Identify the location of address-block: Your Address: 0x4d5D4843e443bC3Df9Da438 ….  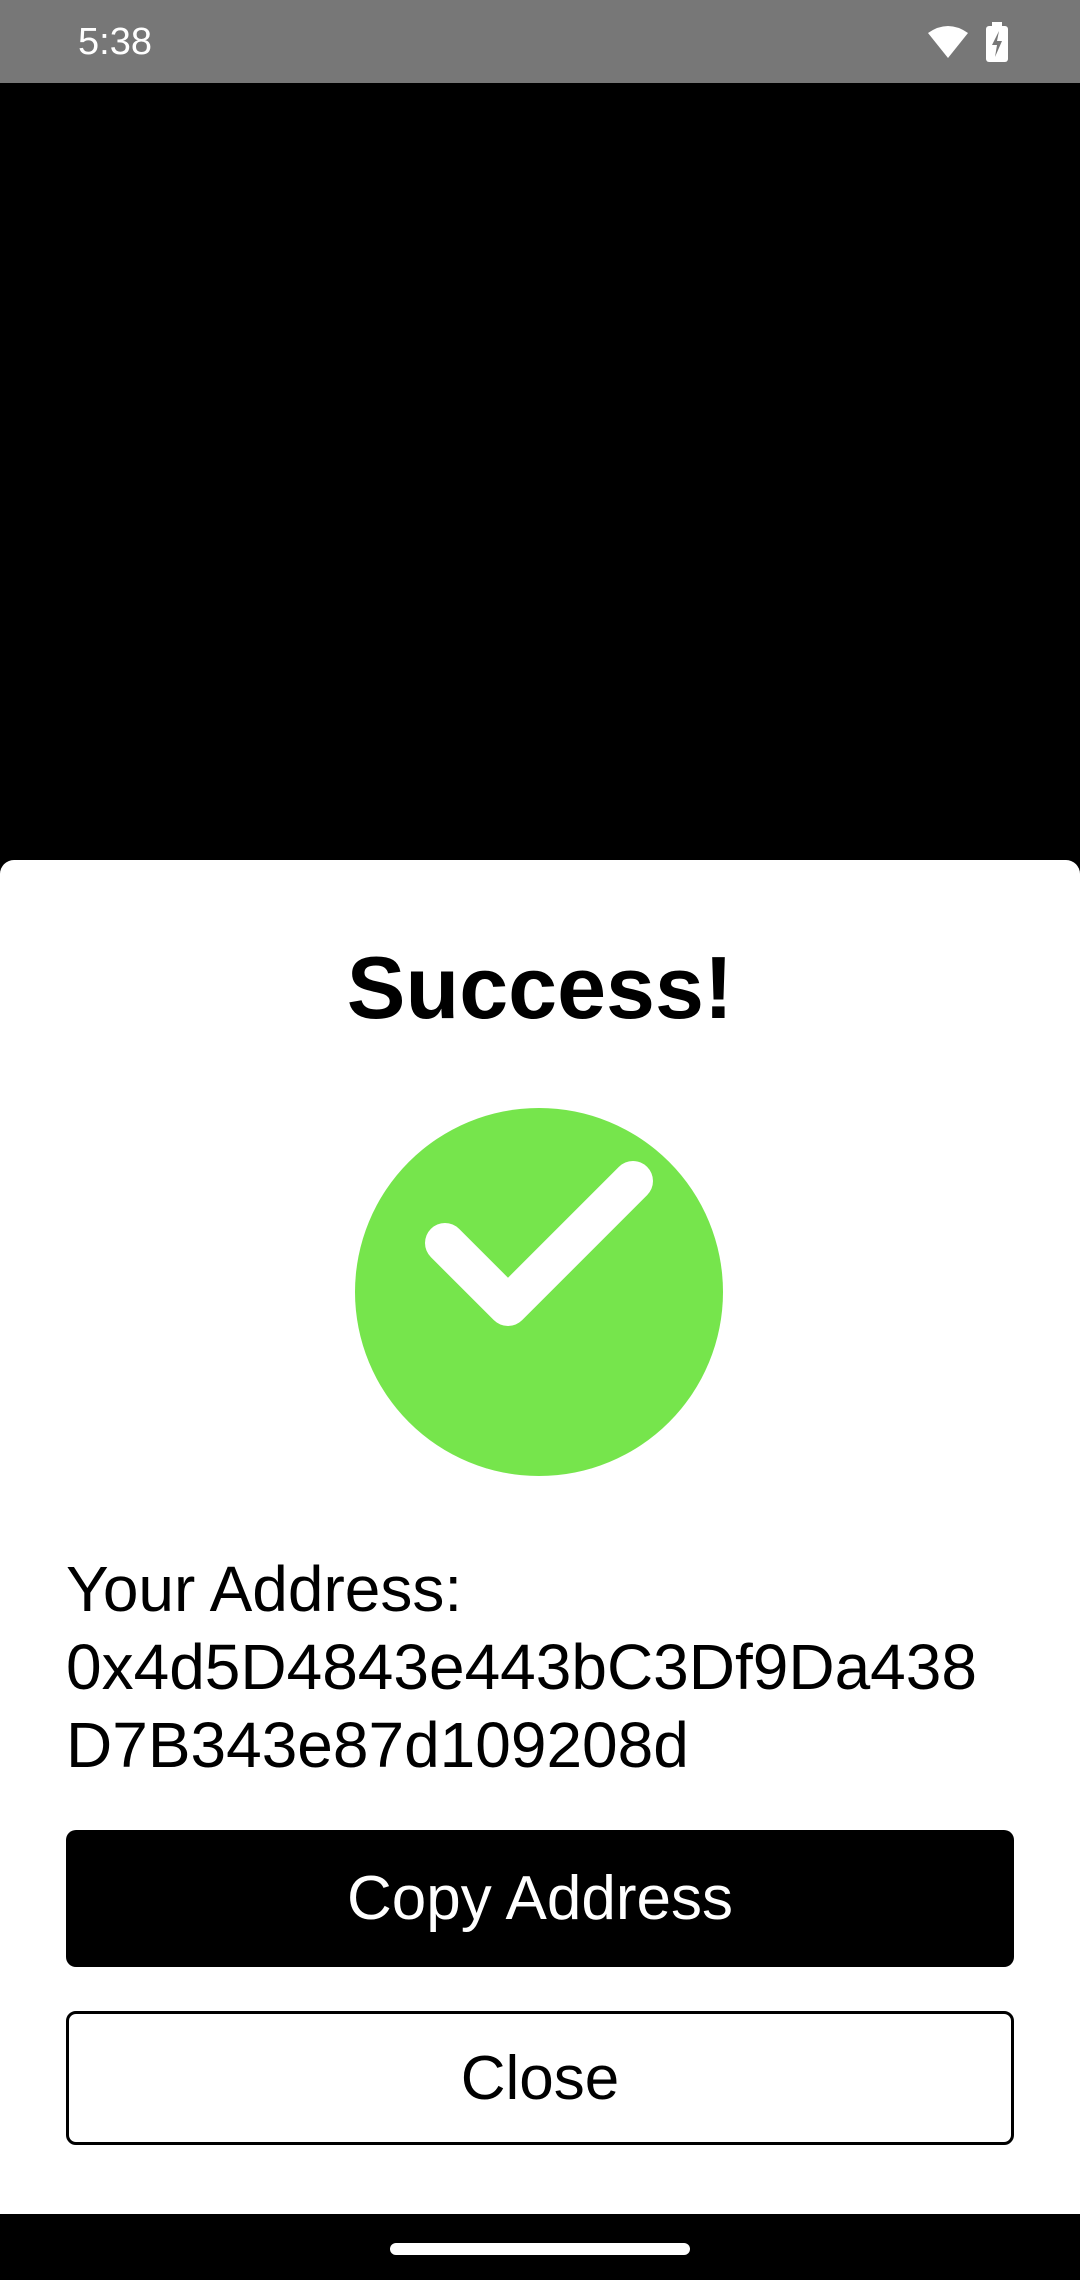
(546, 1667).